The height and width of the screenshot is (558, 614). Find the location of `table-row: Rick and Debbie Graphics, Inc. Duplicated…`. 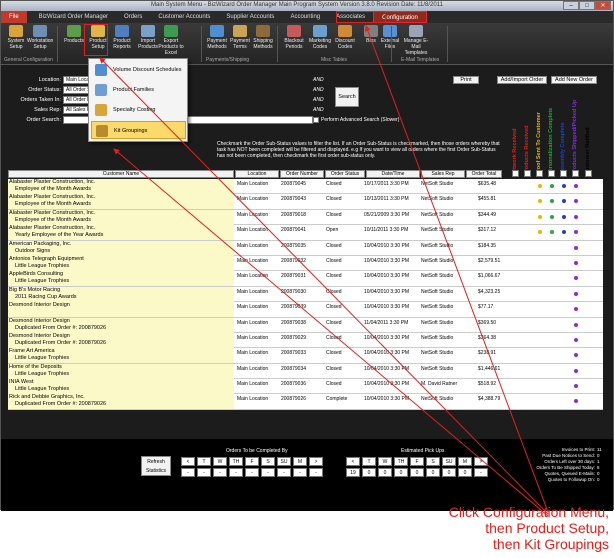

table-row: Rick and Debbie Graphics, Inc. Duplicated… is located at coordinates (305, 402).